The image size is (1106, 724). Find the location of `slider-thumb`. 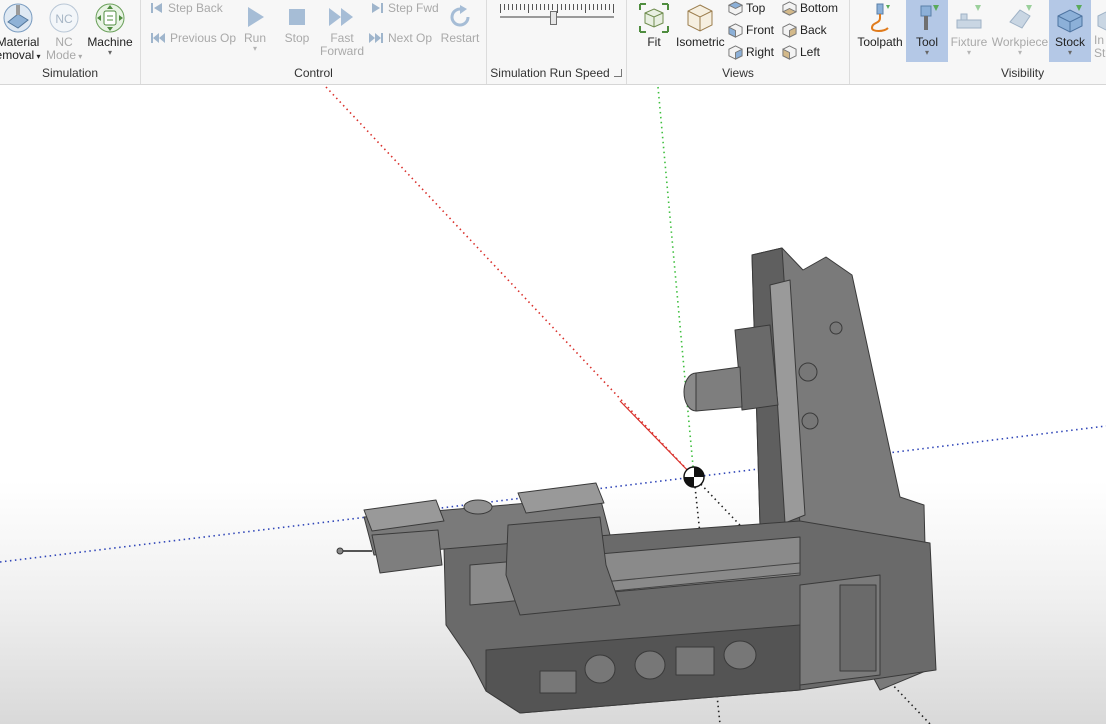

slider-thumb is located at coordinates (553, 18).